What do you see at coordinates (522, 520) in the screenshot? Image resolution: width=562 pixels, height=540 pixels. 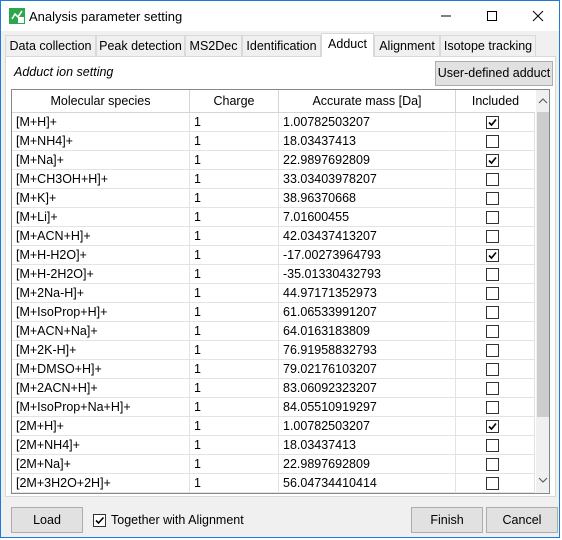 I see `cancel-button: Cancel` at bounding box center [522, 520].